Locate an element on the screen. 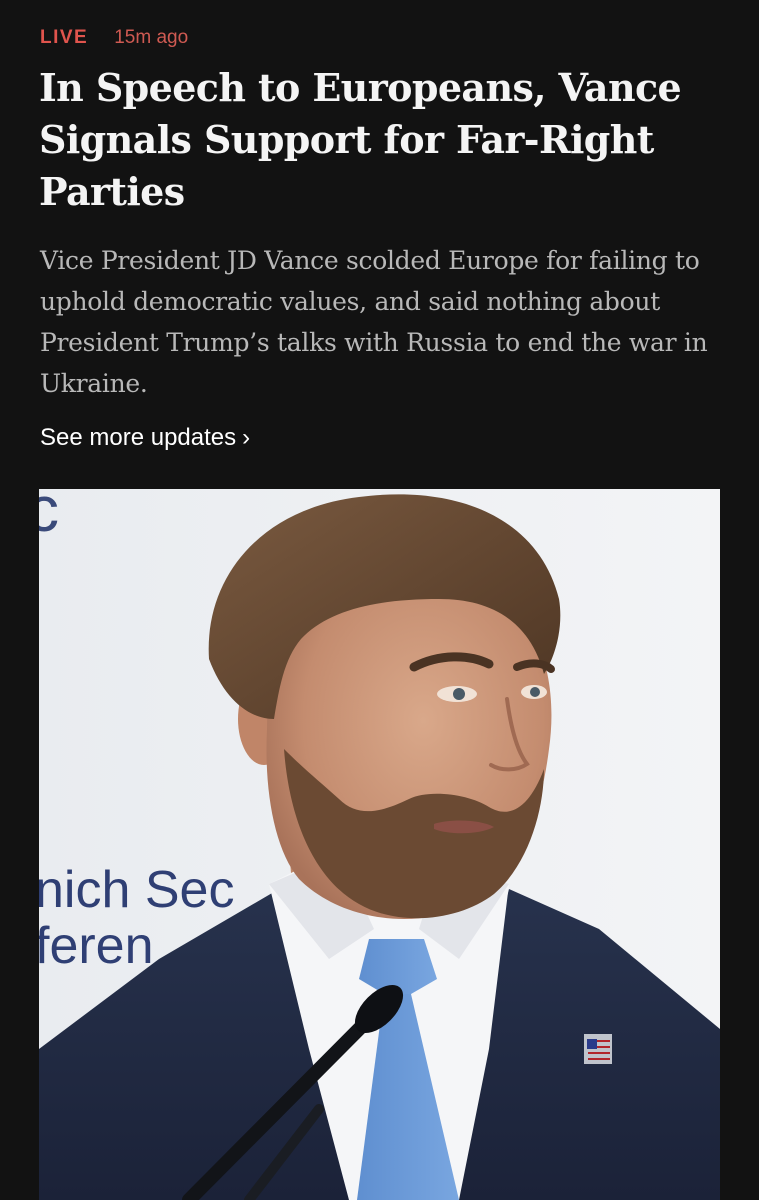 The height and width of the screenshot is (1200, 759). see-more-updates-link: See more updates › is located at coordinates (145, 438).